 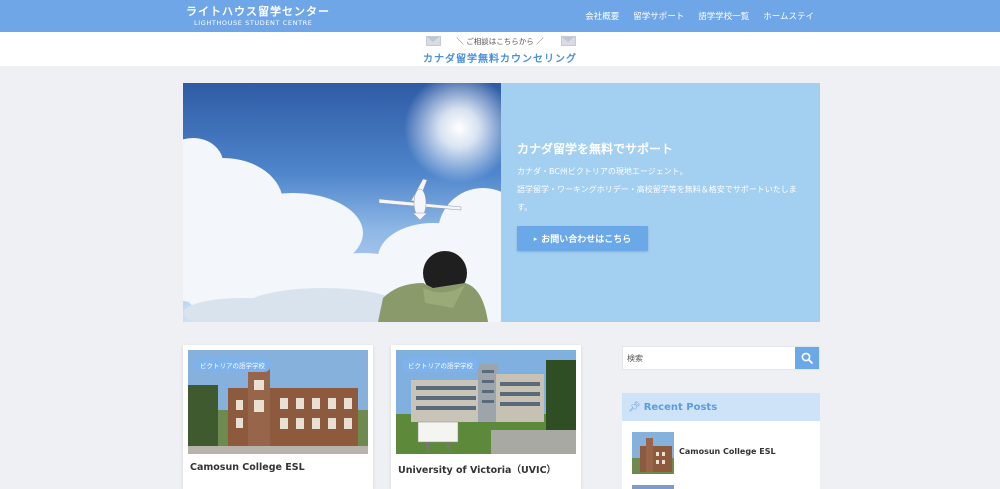 I want to click on post-card-title: Camosun College ESL, so click(x=247, y=467).